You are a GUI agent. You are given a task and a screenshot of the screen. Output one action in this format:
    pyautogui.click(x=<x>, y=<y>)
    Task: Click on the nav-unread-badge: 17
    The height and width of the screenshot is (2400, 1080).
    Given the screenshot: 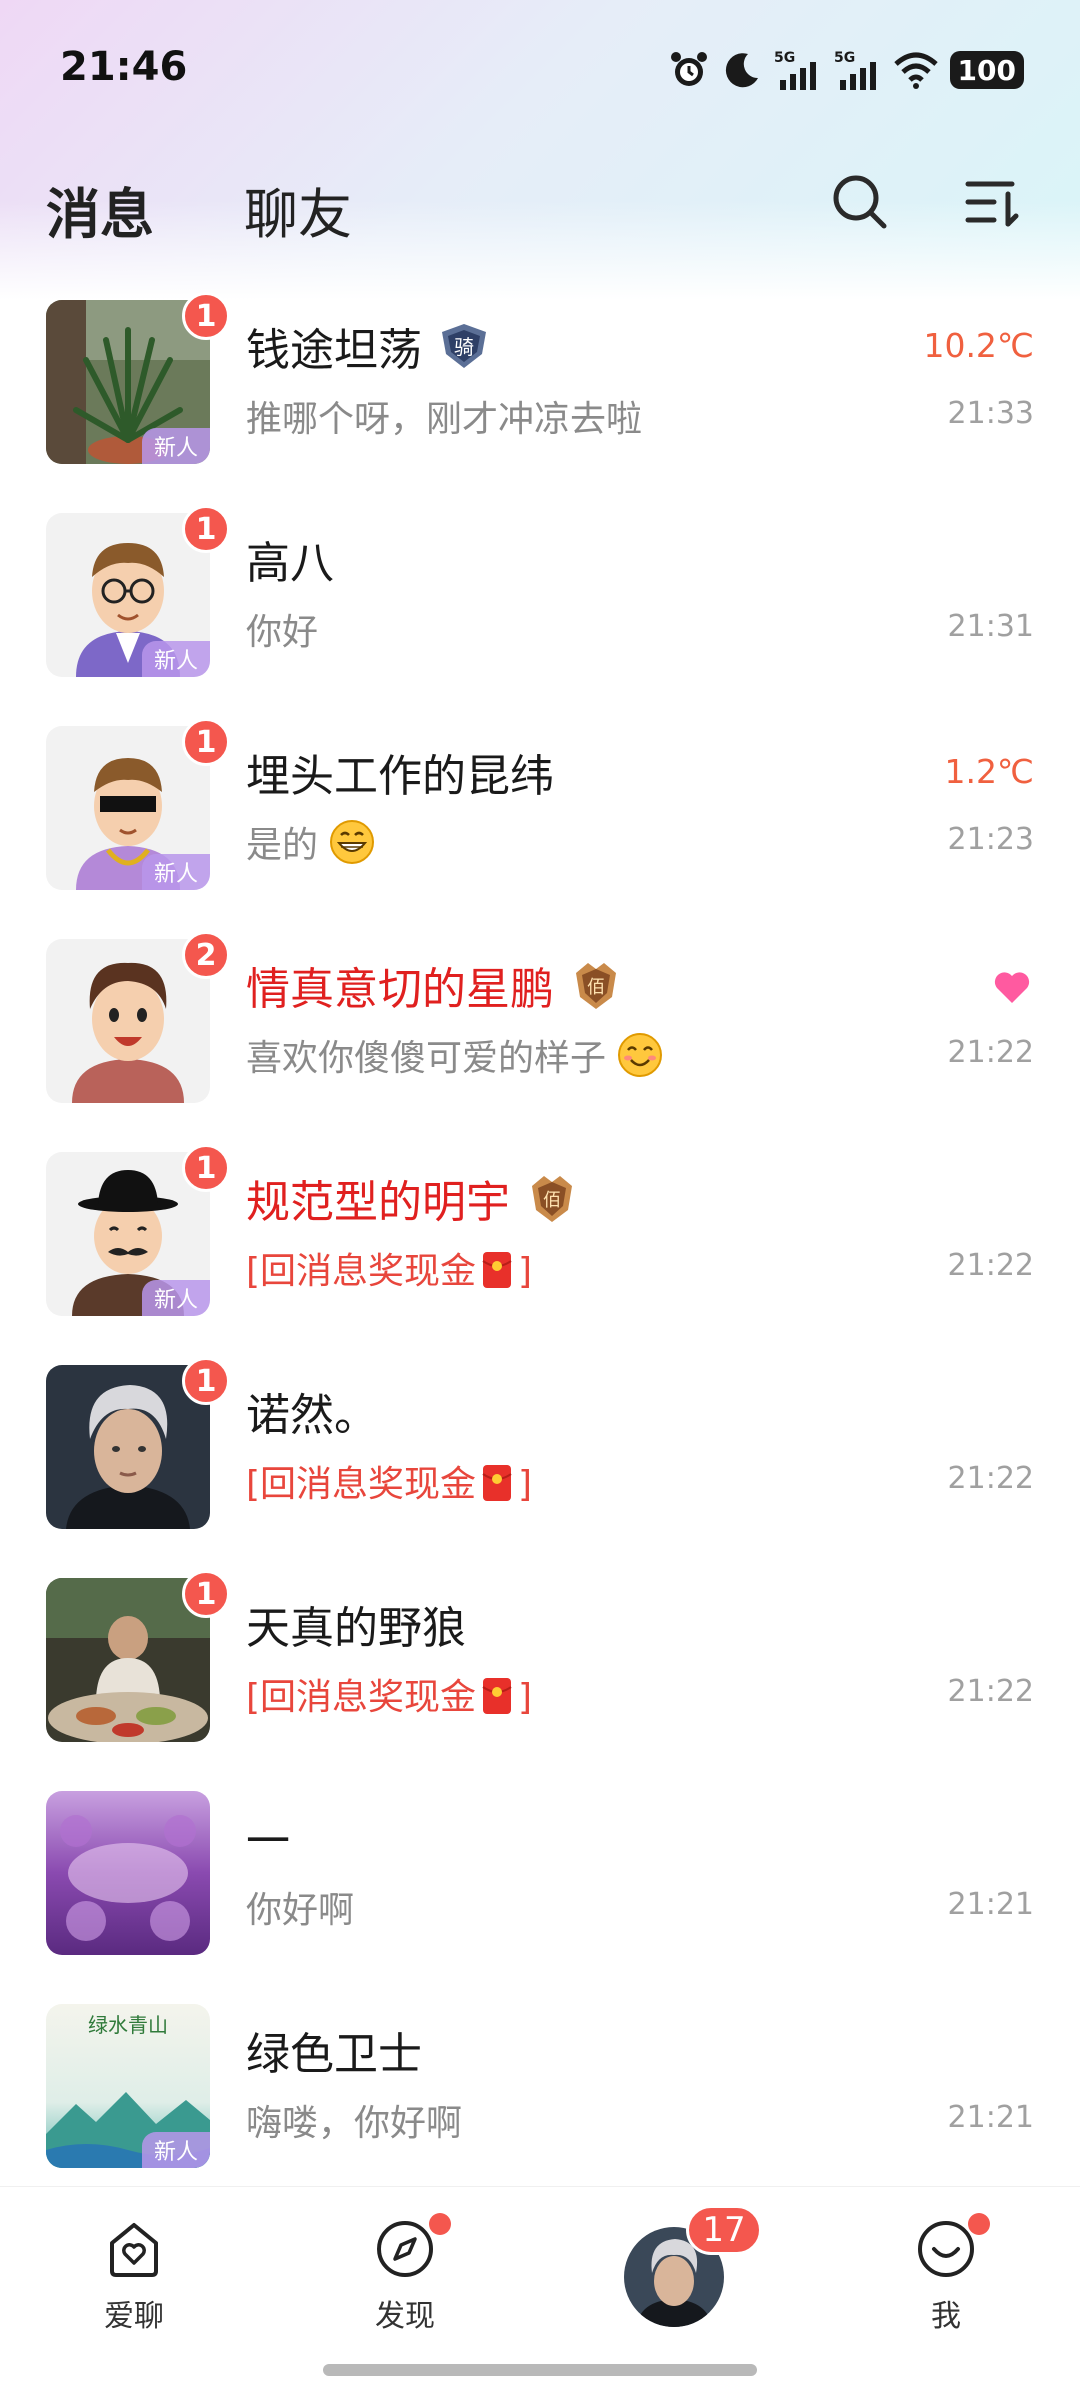 What is the action you would take?
    pyautogui.click(x=724, y=2230)
    